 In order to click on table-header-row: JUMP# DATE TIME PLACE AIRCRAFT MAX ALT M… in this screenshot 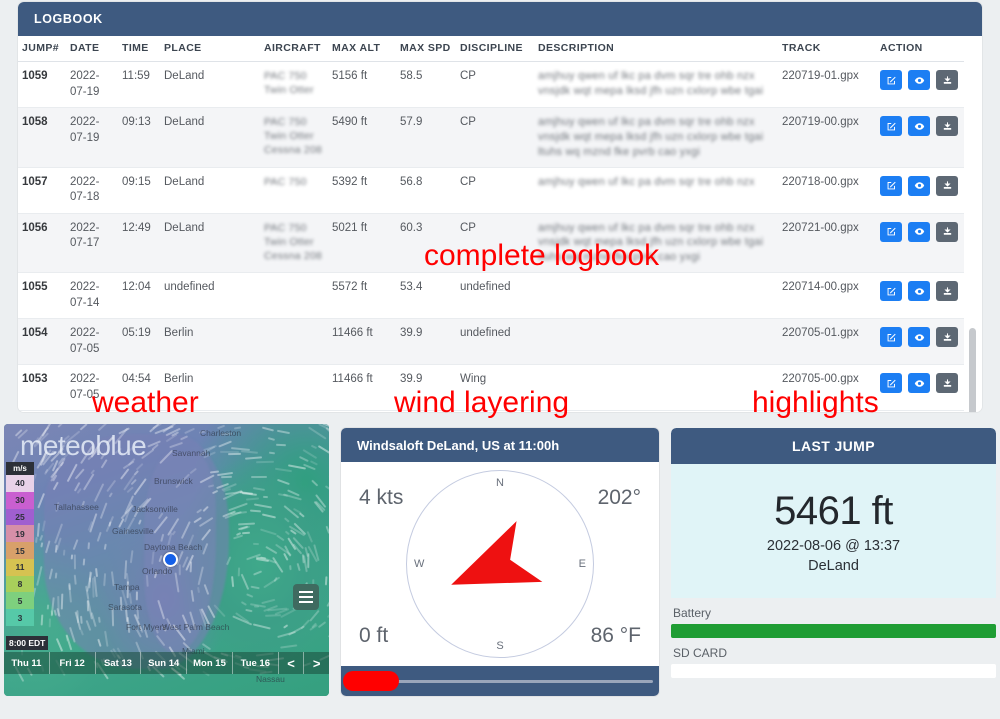, I will do `click(491, 49)`.